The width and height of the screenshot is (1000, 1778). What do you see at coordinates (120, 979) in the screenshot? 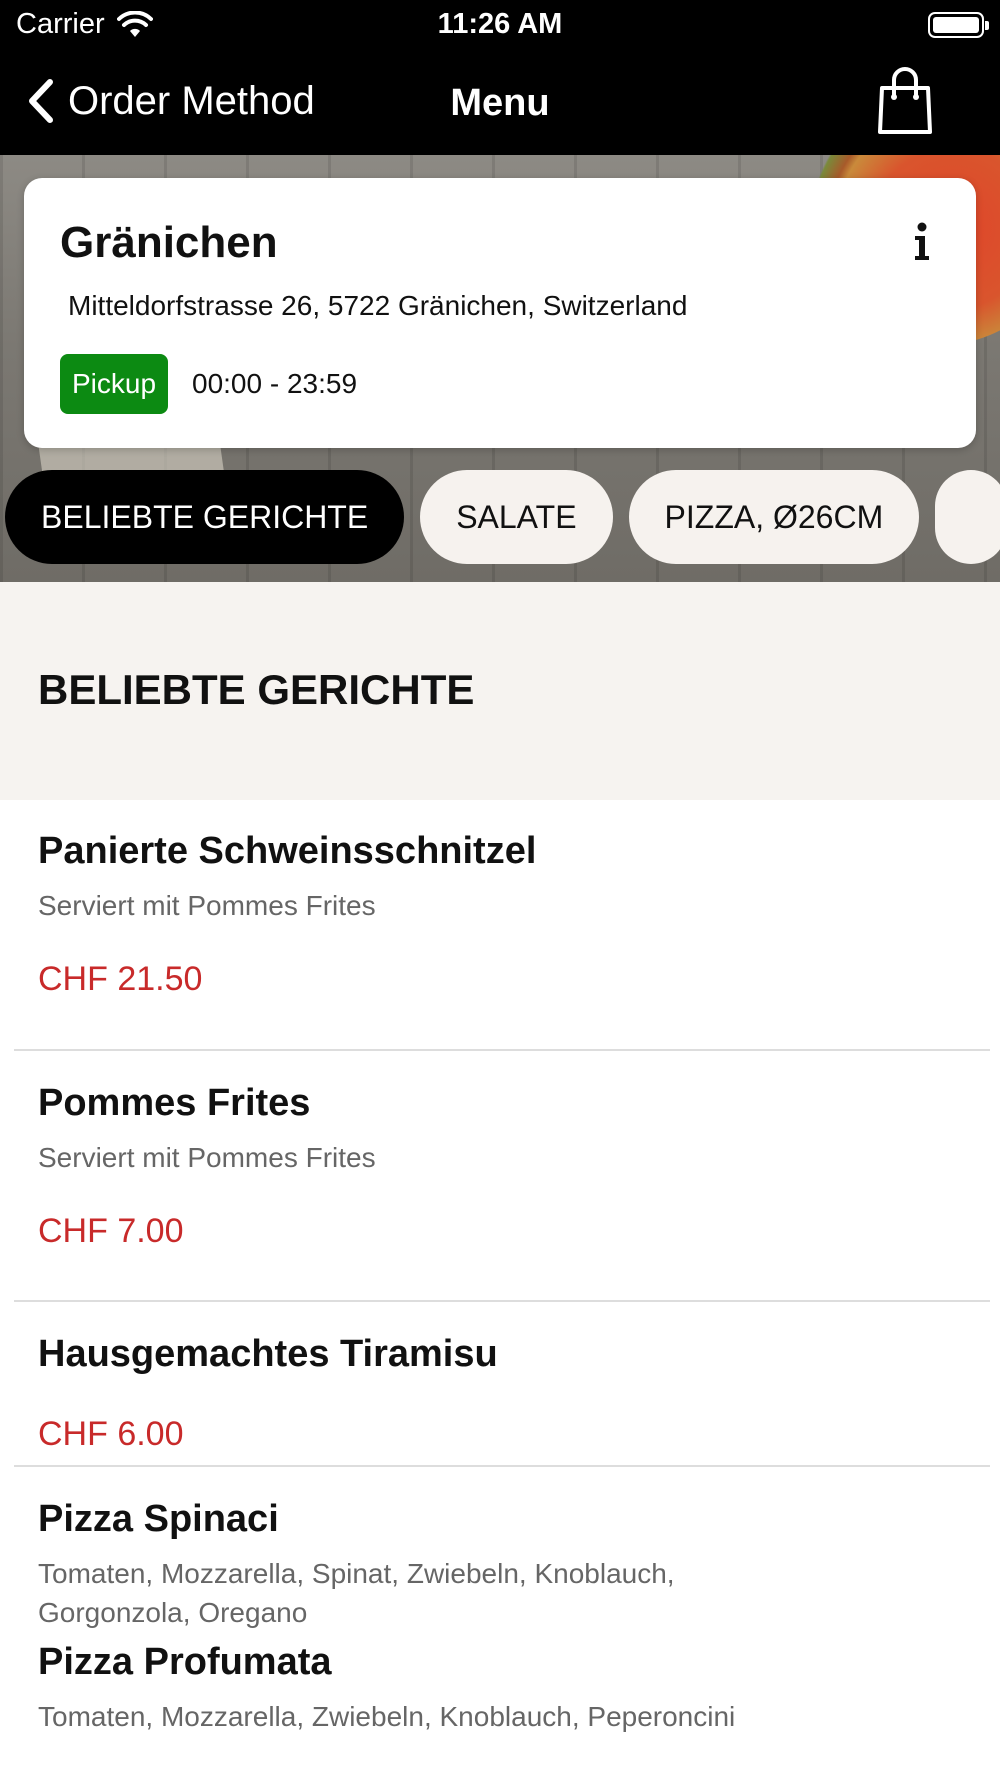
I see `item-price: CHF 21.50` at bounding box center [120, 979].